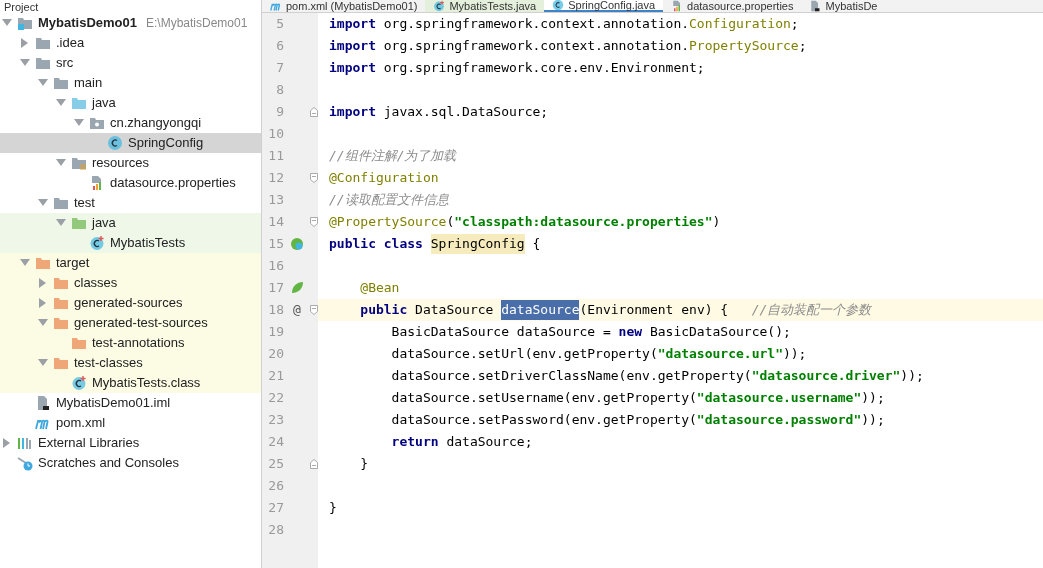 Image resolution: width=1043 pixels, height=568 pixels. I want to click on line-number: 20, so click(275, 354).